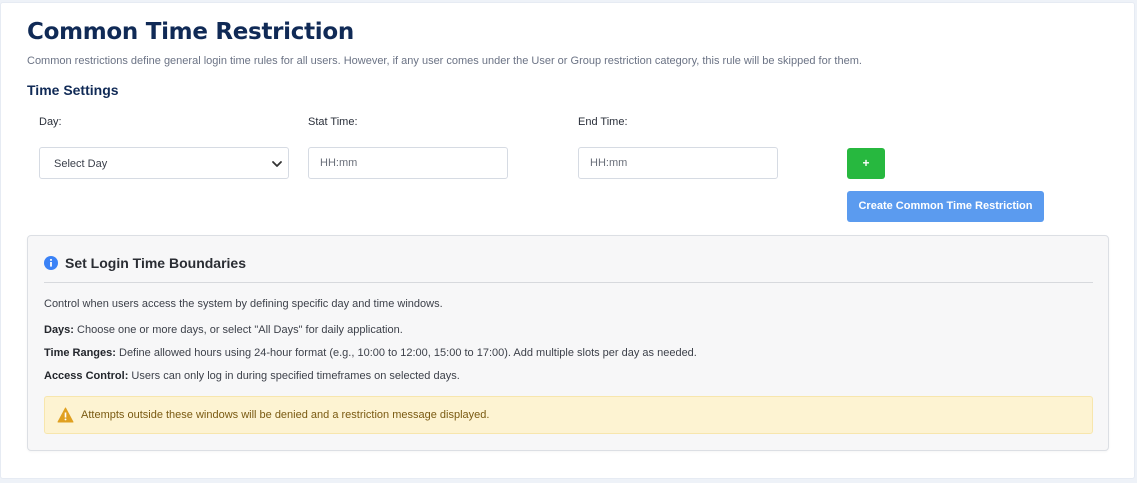 Image resolution: width=1137 pixels, height=483 pixels. What do you see at coordinates (155, 263) in the screenshot?
I see `panel-title: Set Login Time Boundaries` at bounding box center [155, 263].